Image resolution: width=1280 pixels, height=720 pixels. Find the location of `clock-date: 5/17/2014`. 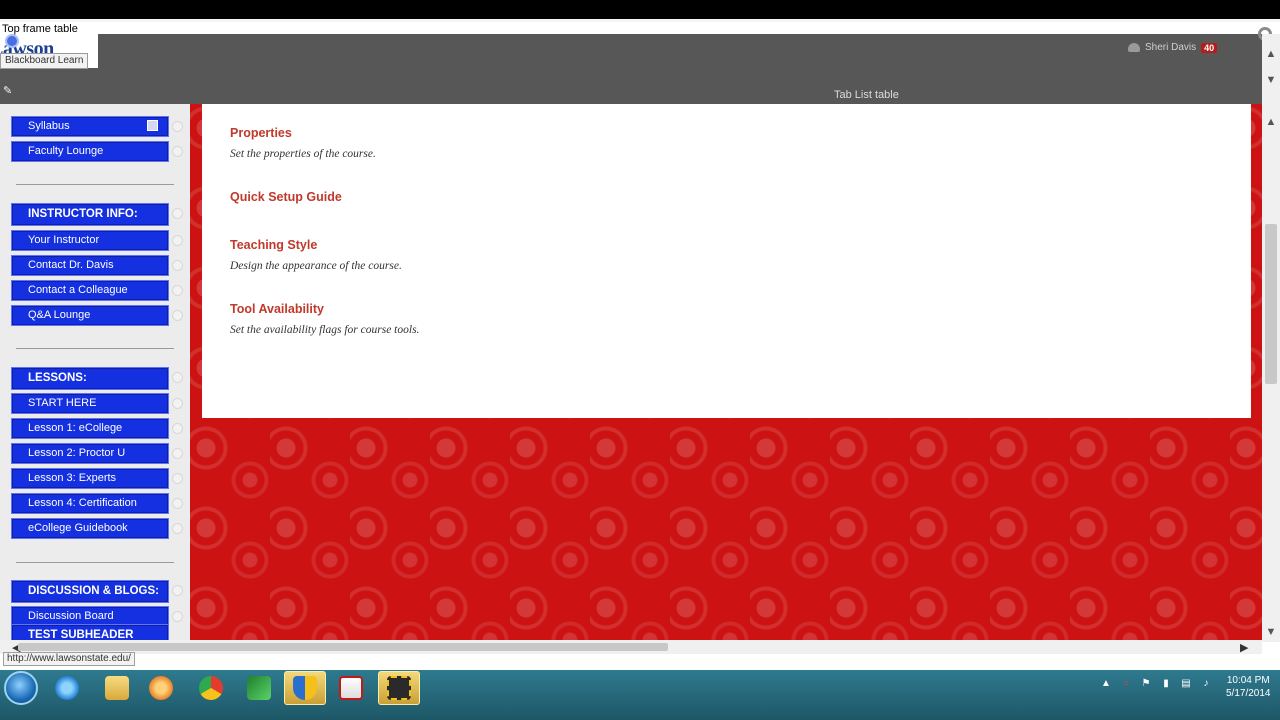

clock-date: 5/17/2014 is located at coordinates (1248, 693).